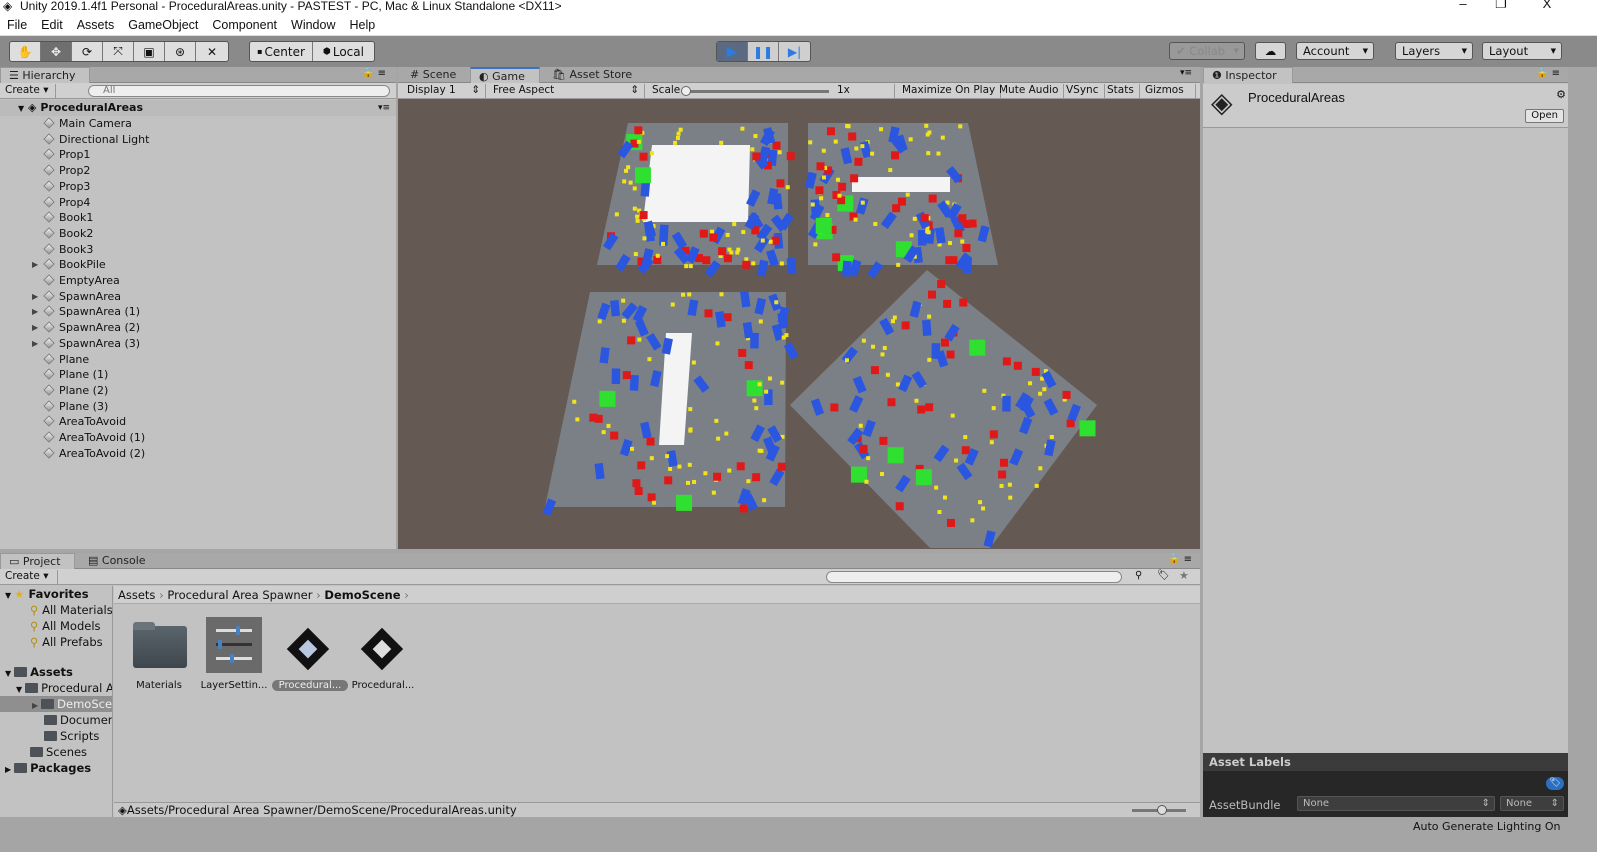 Image resolution: width=1597 pixels, height=852 pixels. I want to click on transform-tool-icon: ⊛, so click(180, 51).